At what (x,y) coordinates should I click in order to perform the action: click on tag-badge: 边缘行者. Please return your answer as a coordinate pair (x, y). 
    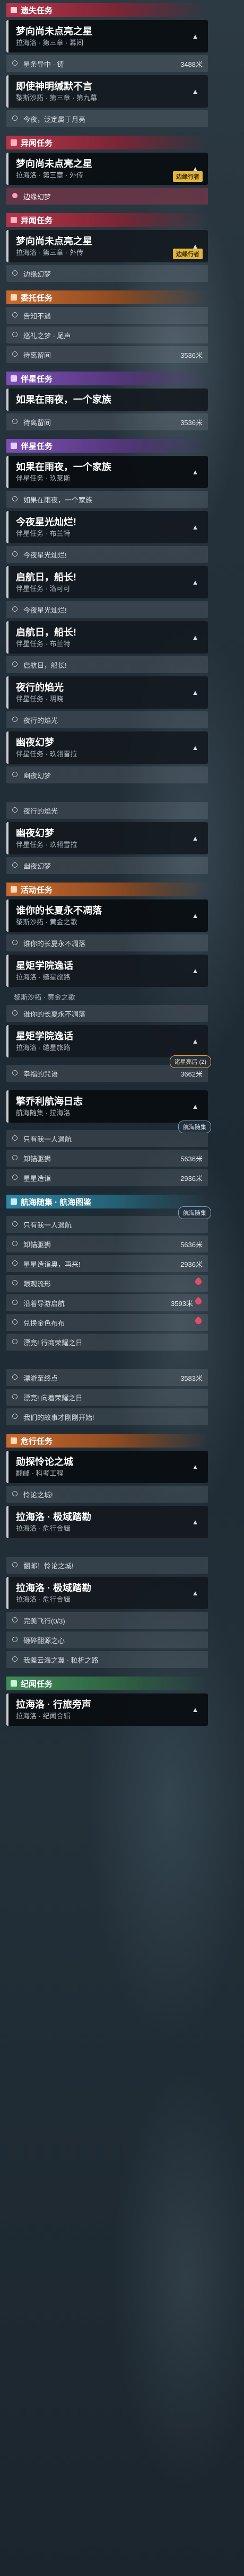
    Looking at the image, I should click on (188, 254).